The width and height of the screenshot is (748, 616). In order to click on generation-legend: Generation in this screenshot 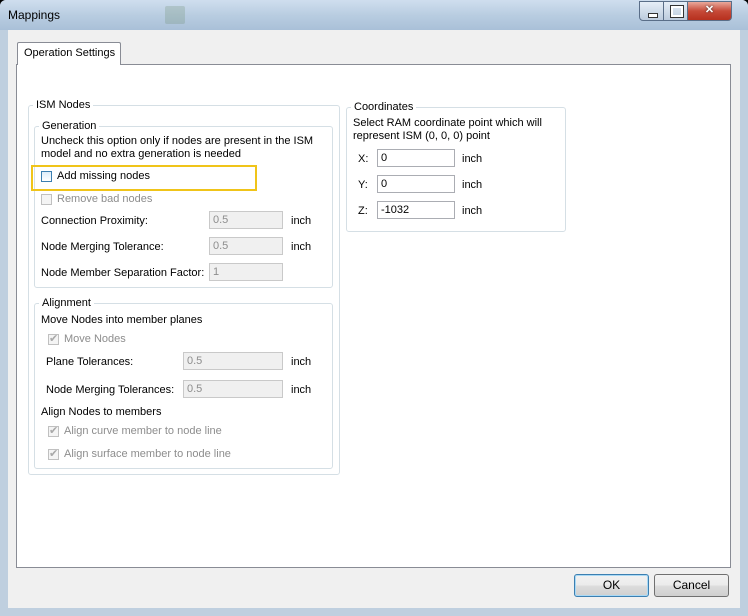, I will do `click(69, 126)`.